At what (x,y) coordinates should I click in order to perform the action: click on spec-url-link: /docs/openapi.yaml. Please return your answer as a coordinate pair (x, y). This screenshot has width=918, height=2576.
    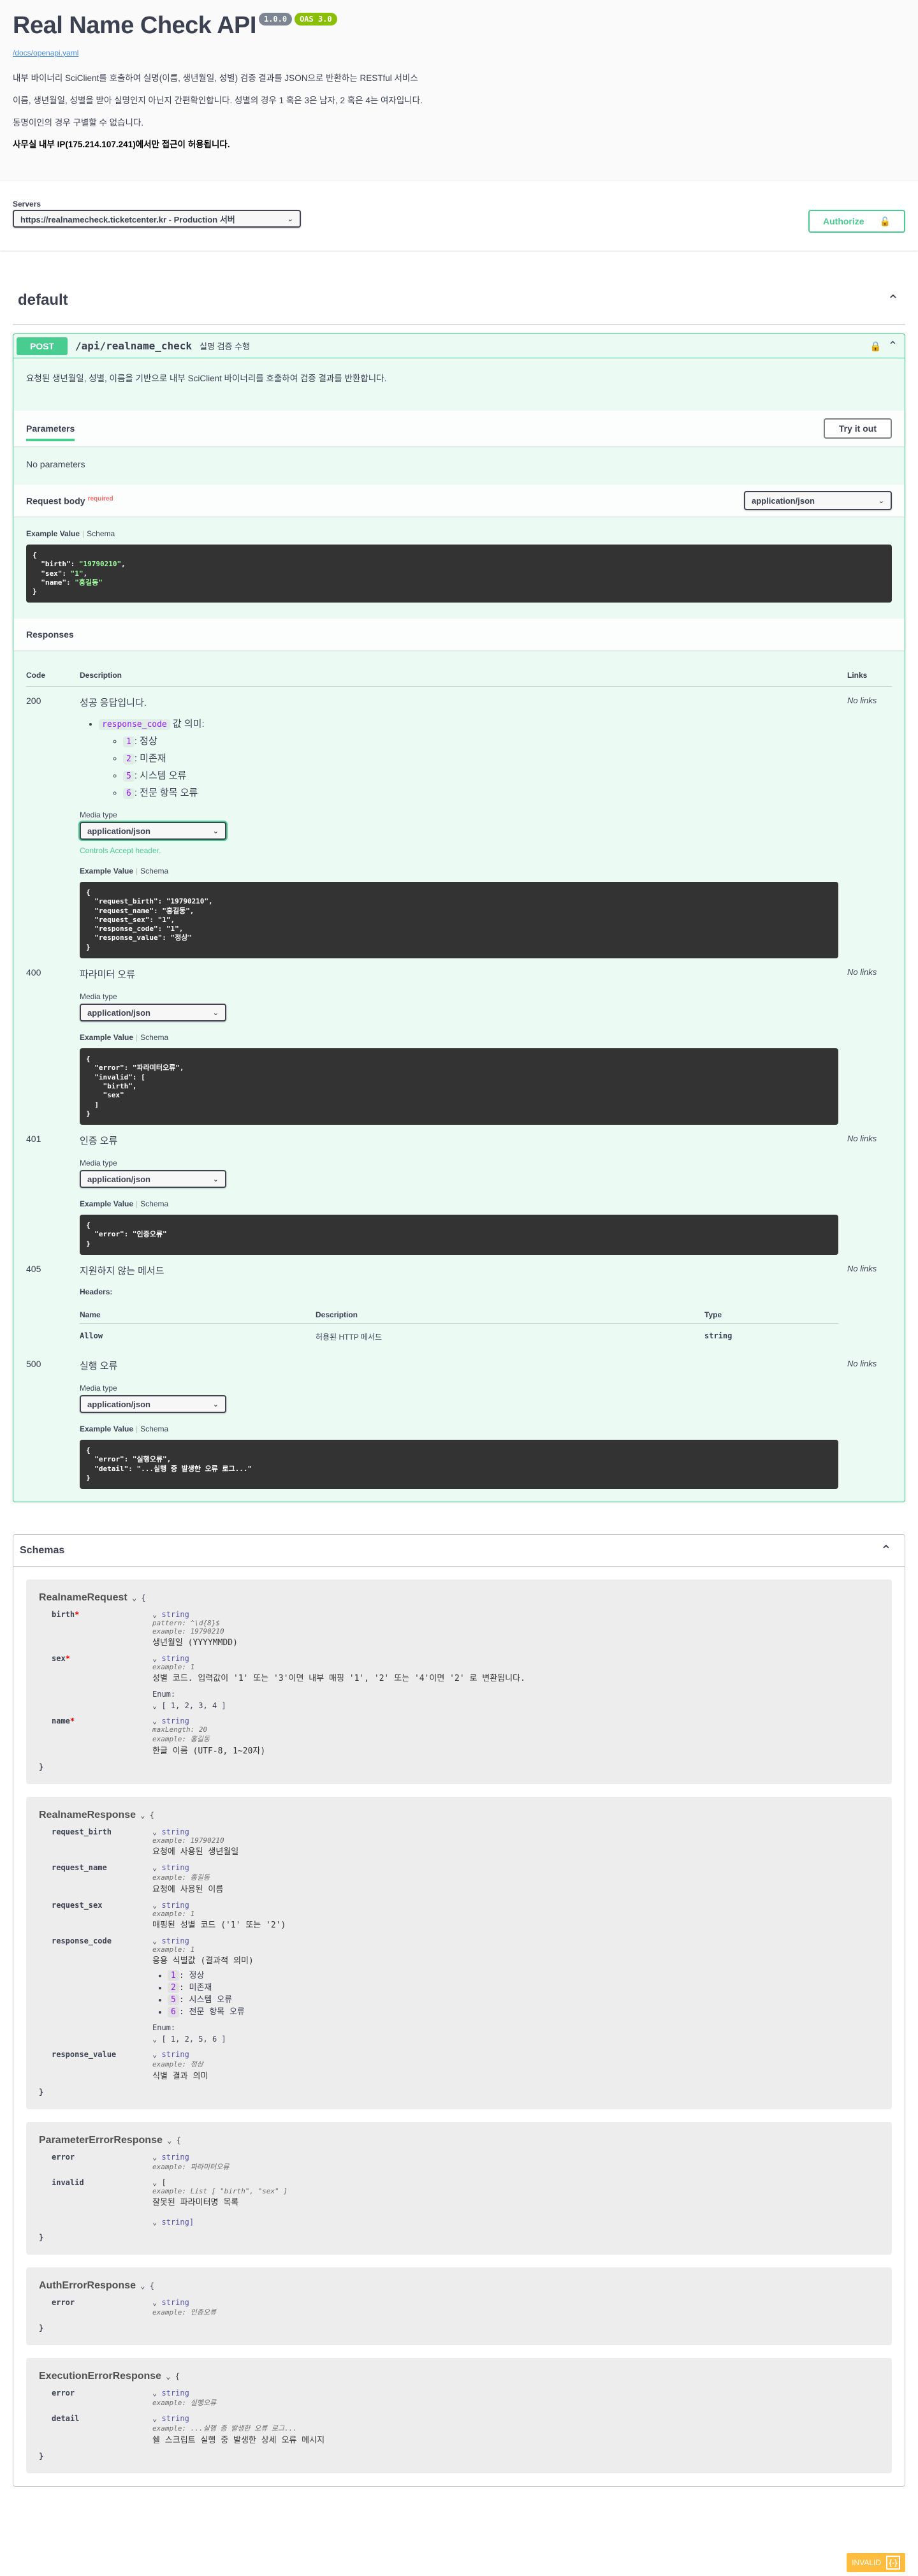
    Looking at the image, I should click on (459, 52).